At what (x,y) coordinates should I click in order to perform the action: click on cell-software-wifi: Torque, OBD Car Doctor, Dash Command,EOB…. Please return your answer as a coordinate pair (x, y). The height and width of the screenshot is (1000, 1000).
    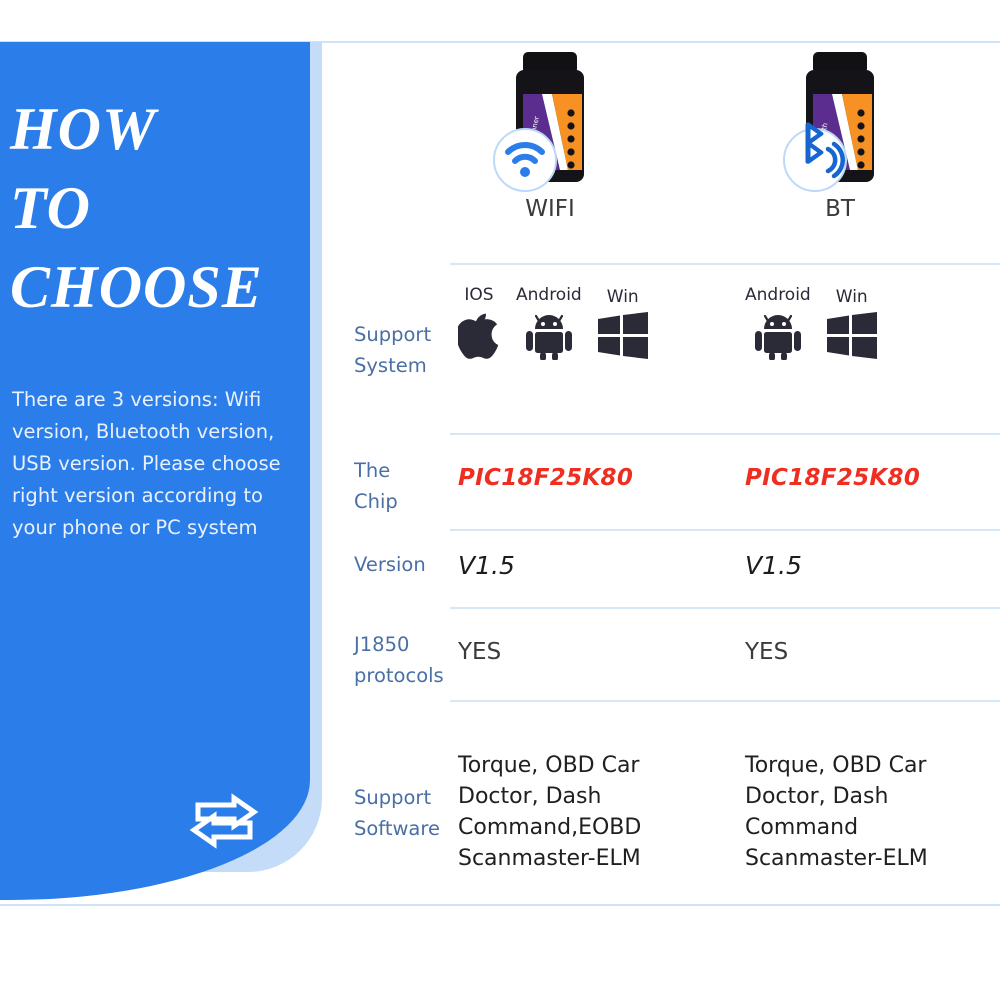
    Looking at the image, I should click on (603, 812).